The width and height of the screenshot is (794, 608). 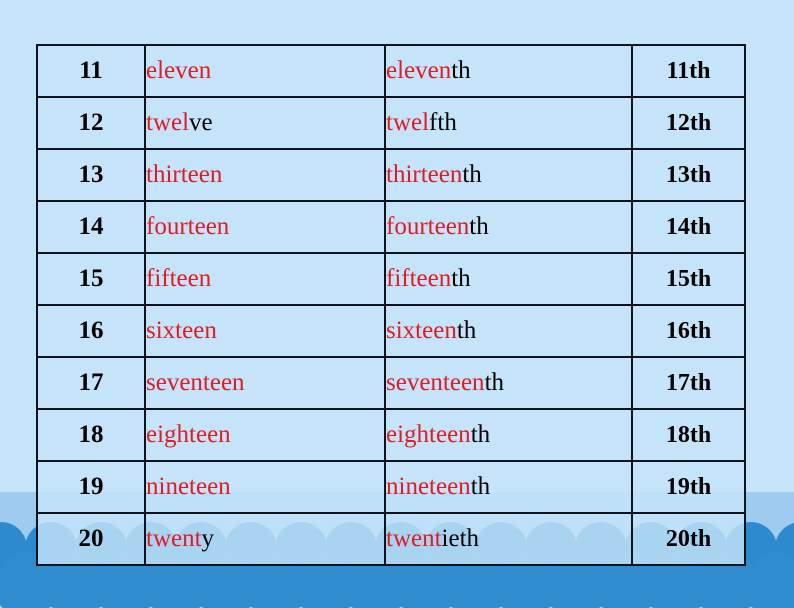 What do you see at coordinates (265, 227) in the screenshot?
I see `cardinal-word-cell: fourteen` at bounding box center [265, 227].